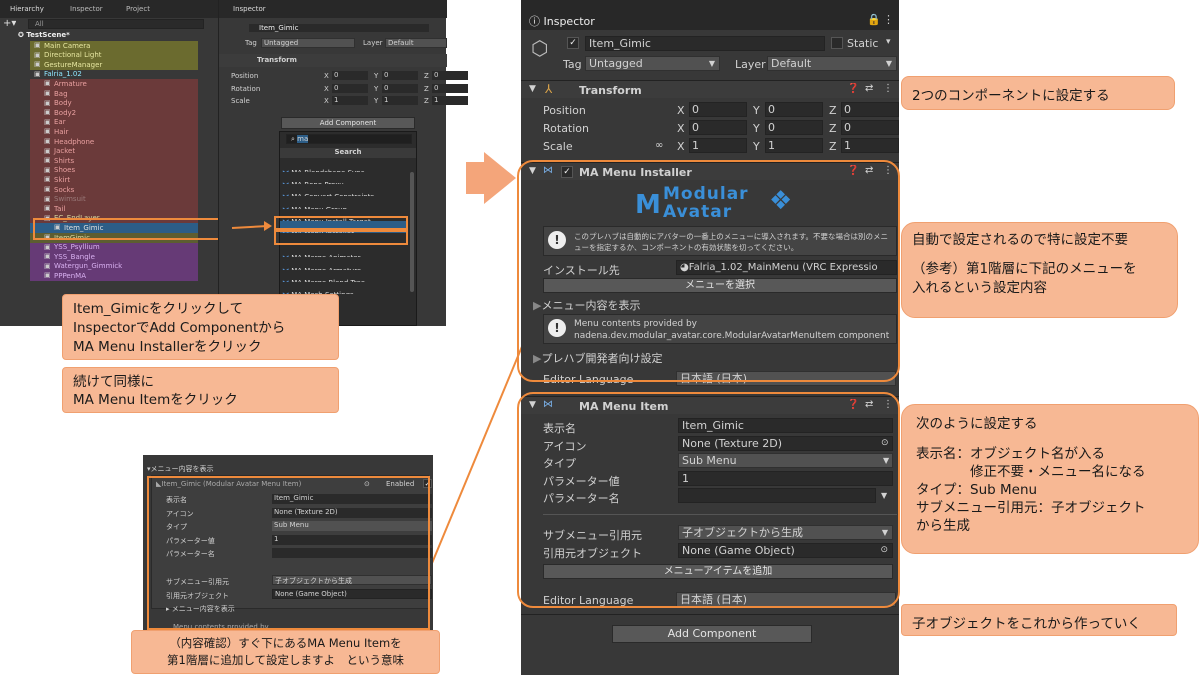 The width and height of the screenshot is (1200, 675). I want to click on preview-highlight-rect, so click(288, 553).